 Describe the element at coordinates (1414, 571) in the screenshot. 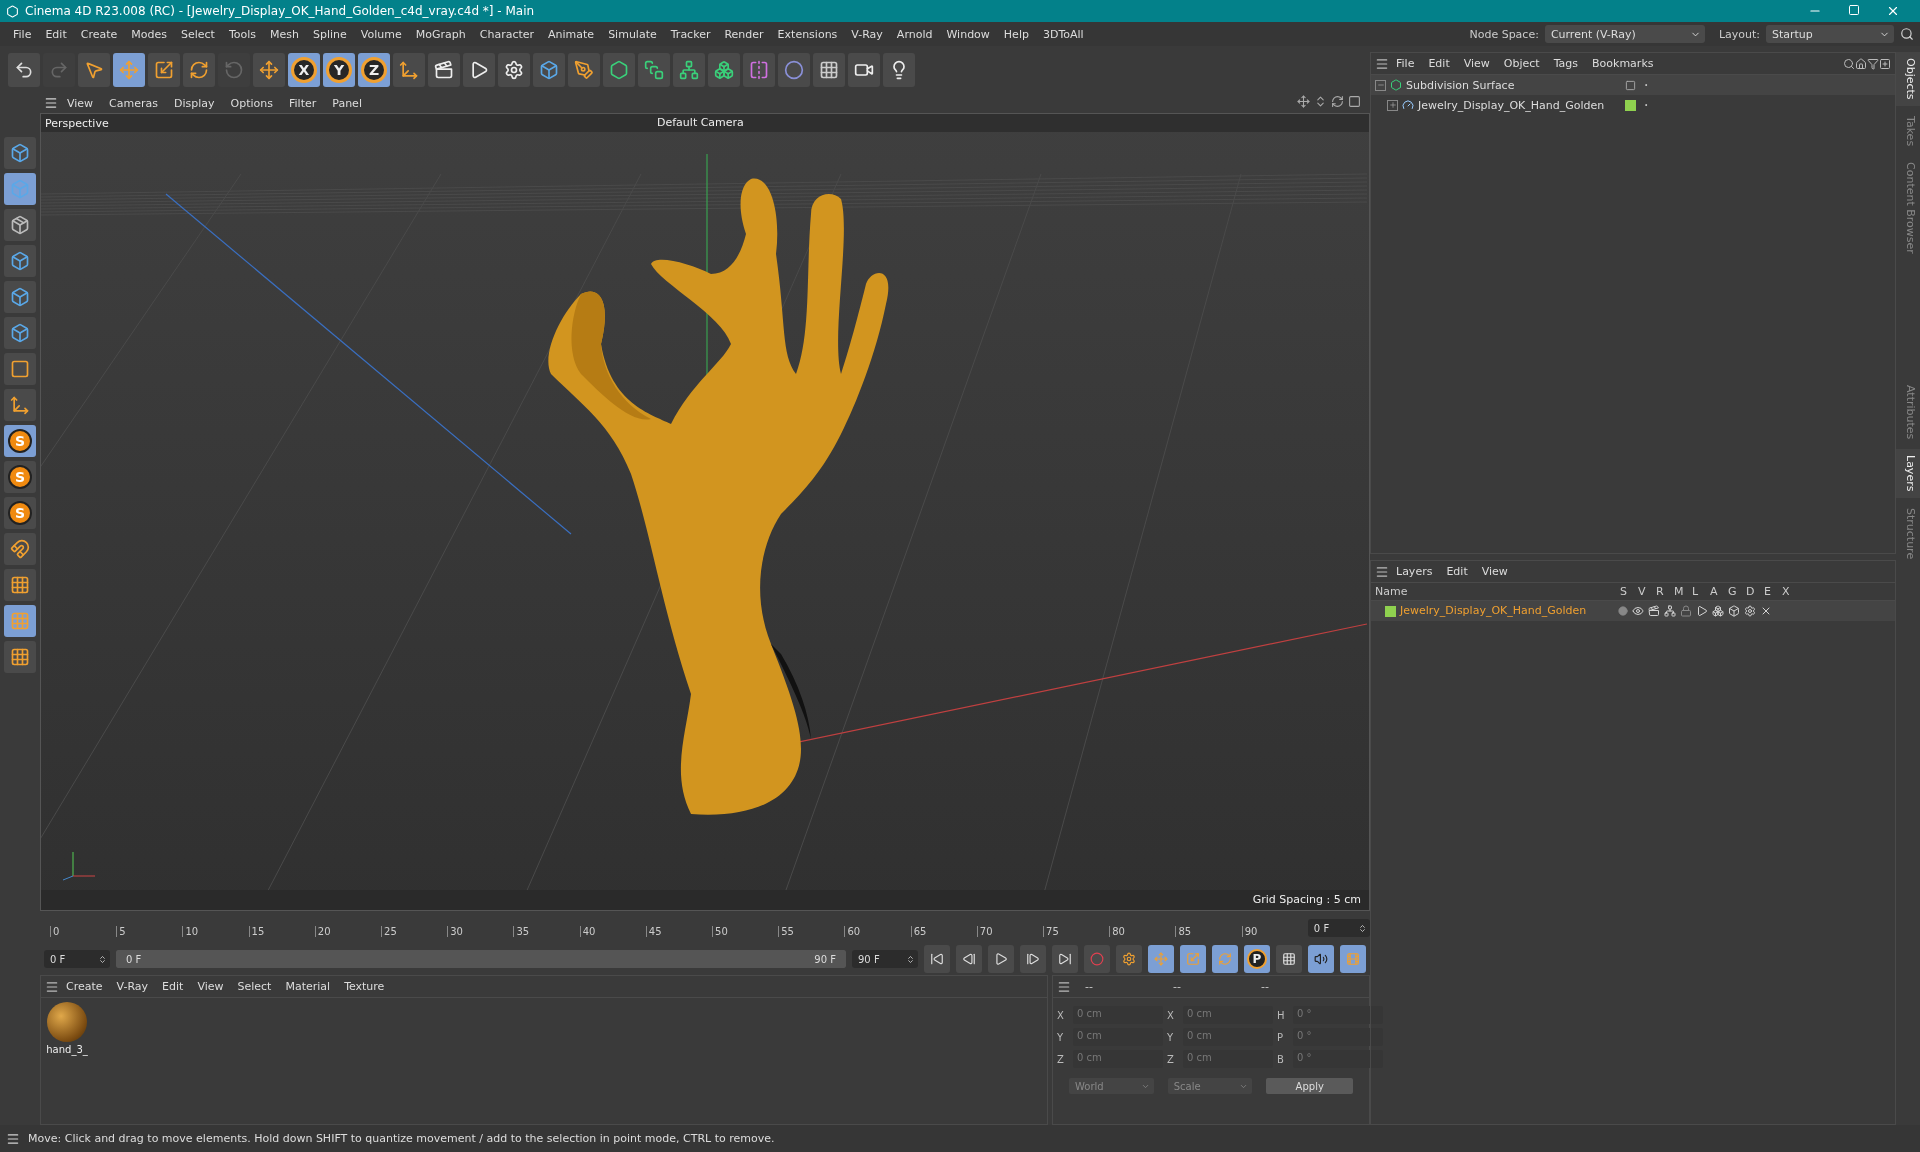

I see `layers-menu-item: Layers` at that location.